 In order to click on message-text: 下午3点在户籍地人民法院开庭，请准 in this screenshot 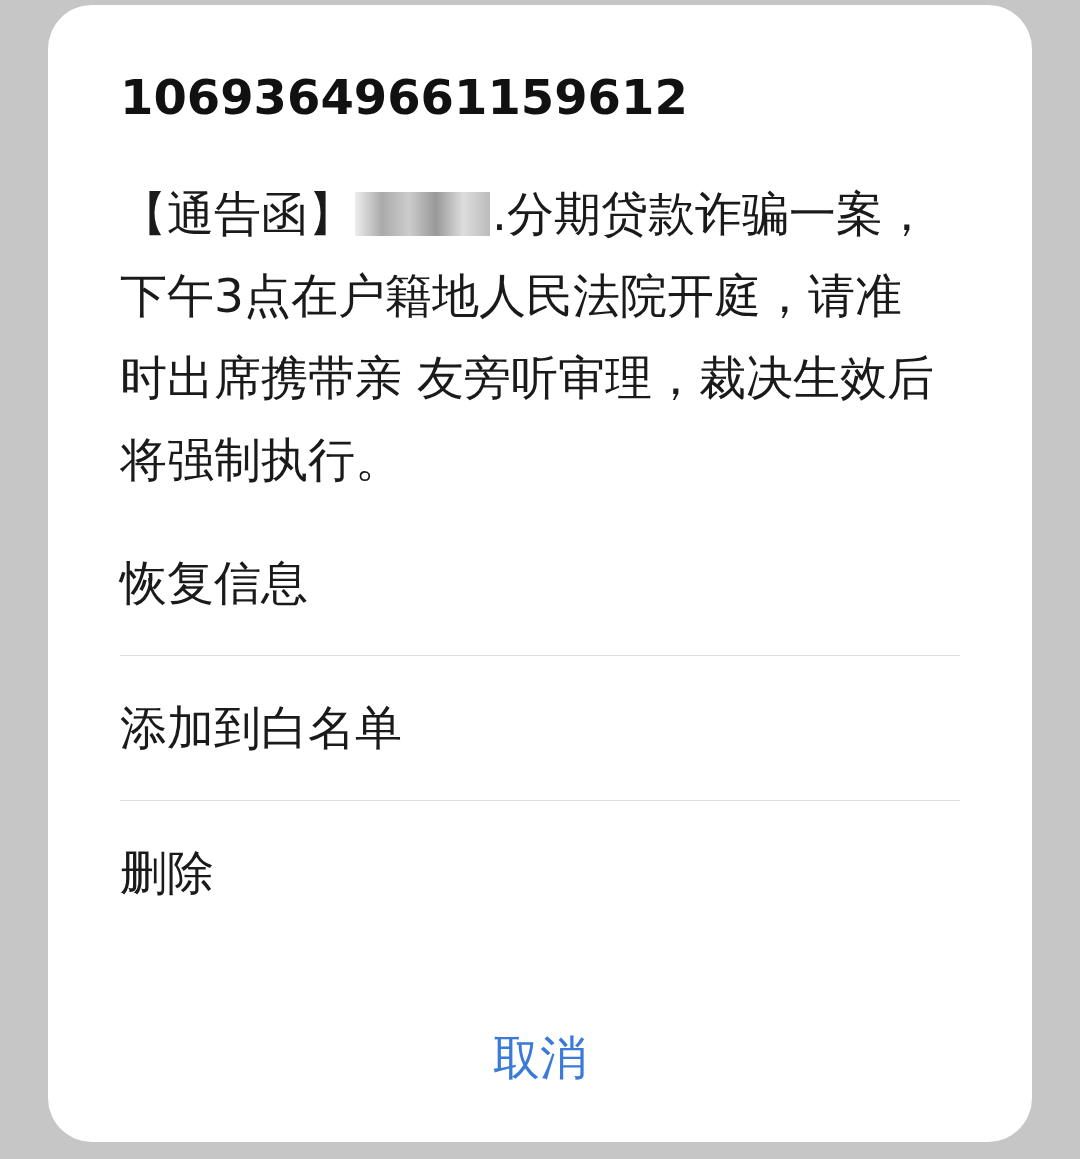, I will do `click(511, 296)`.